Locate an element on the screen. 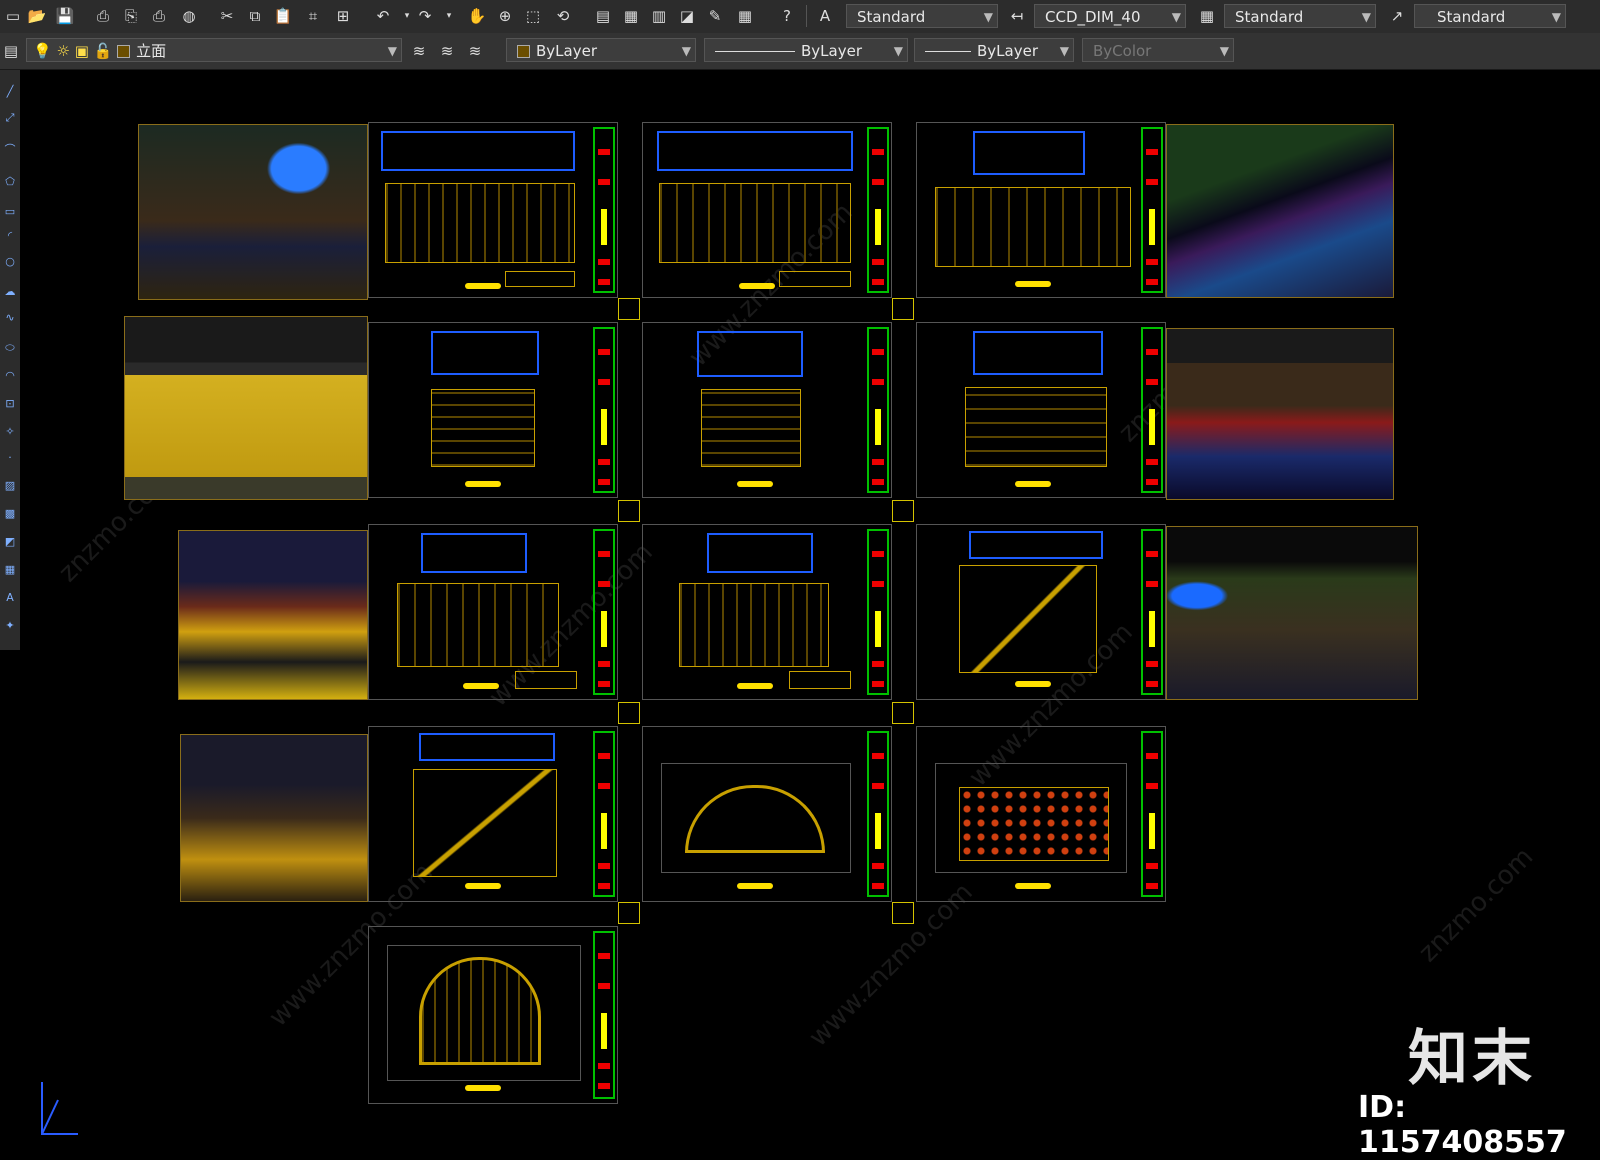 The height and width of the screenshot is (1160, 1600). match-properties-icon: ⌗ is located at coordinates (313, 16).